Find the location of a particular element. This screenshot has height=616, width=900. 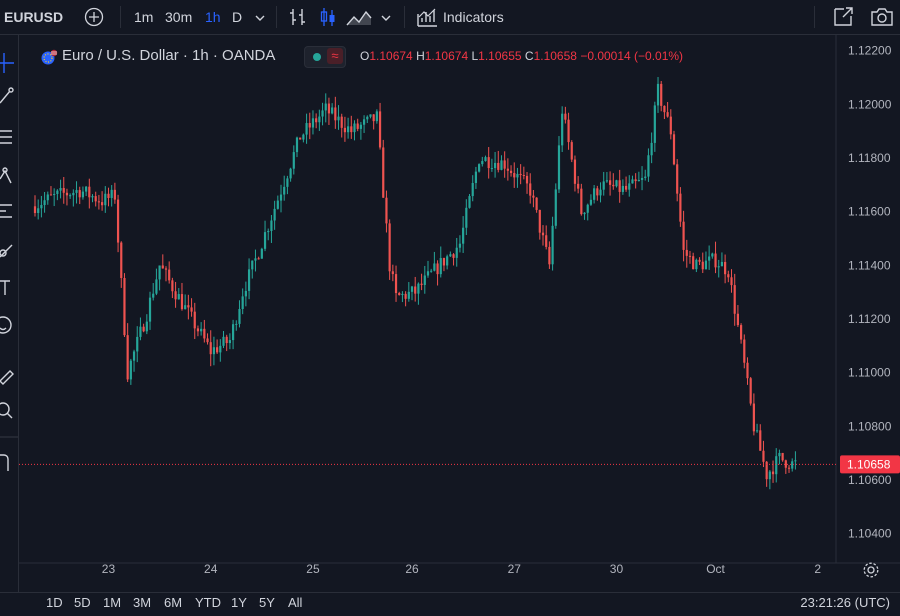

fullscreen-icon is located at coordinates (843, 17).